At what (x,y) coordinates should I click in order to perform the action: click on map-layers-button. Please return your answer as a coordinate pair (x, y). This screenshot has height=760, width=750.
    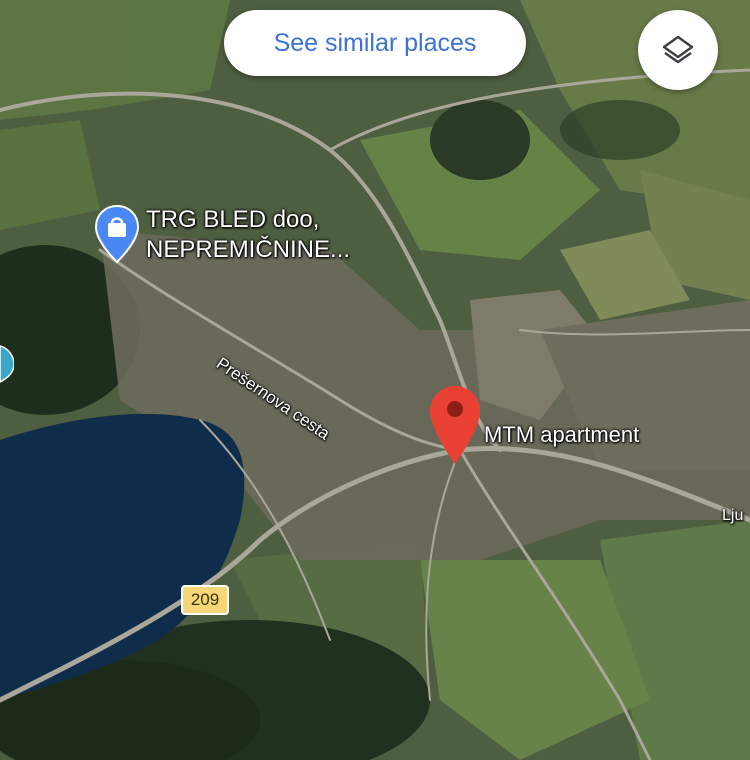
    Looking at the image, I should click on (678, 50).